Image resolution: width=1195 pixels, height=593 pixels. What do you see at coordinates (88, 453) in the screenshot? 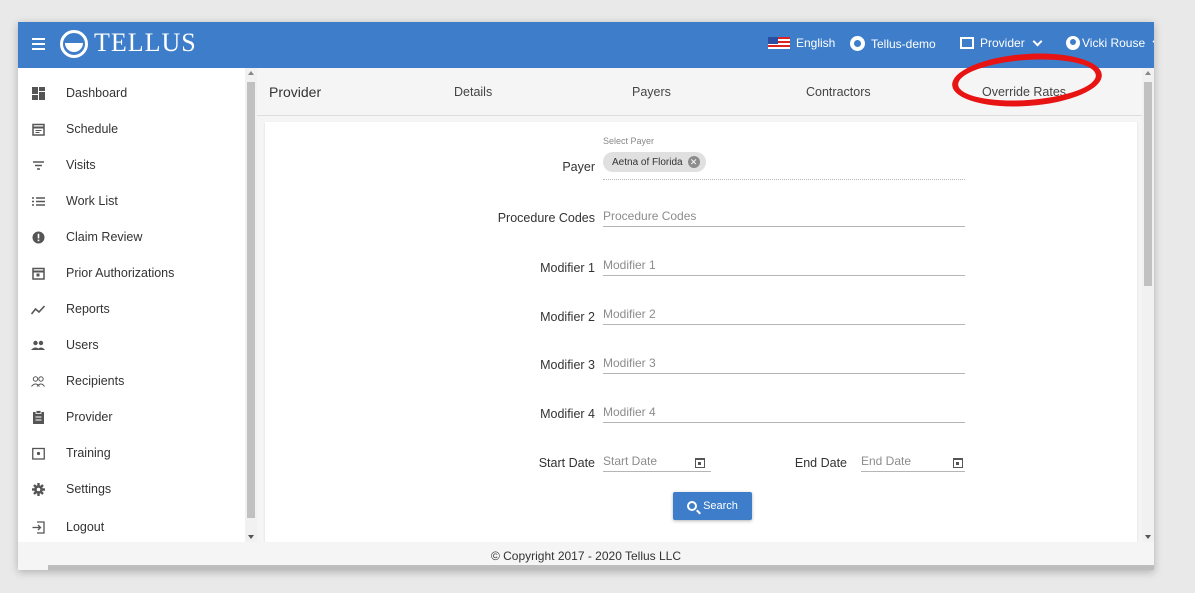
I see `sidebar-item-label: Training` at bounding box center [88, 453].